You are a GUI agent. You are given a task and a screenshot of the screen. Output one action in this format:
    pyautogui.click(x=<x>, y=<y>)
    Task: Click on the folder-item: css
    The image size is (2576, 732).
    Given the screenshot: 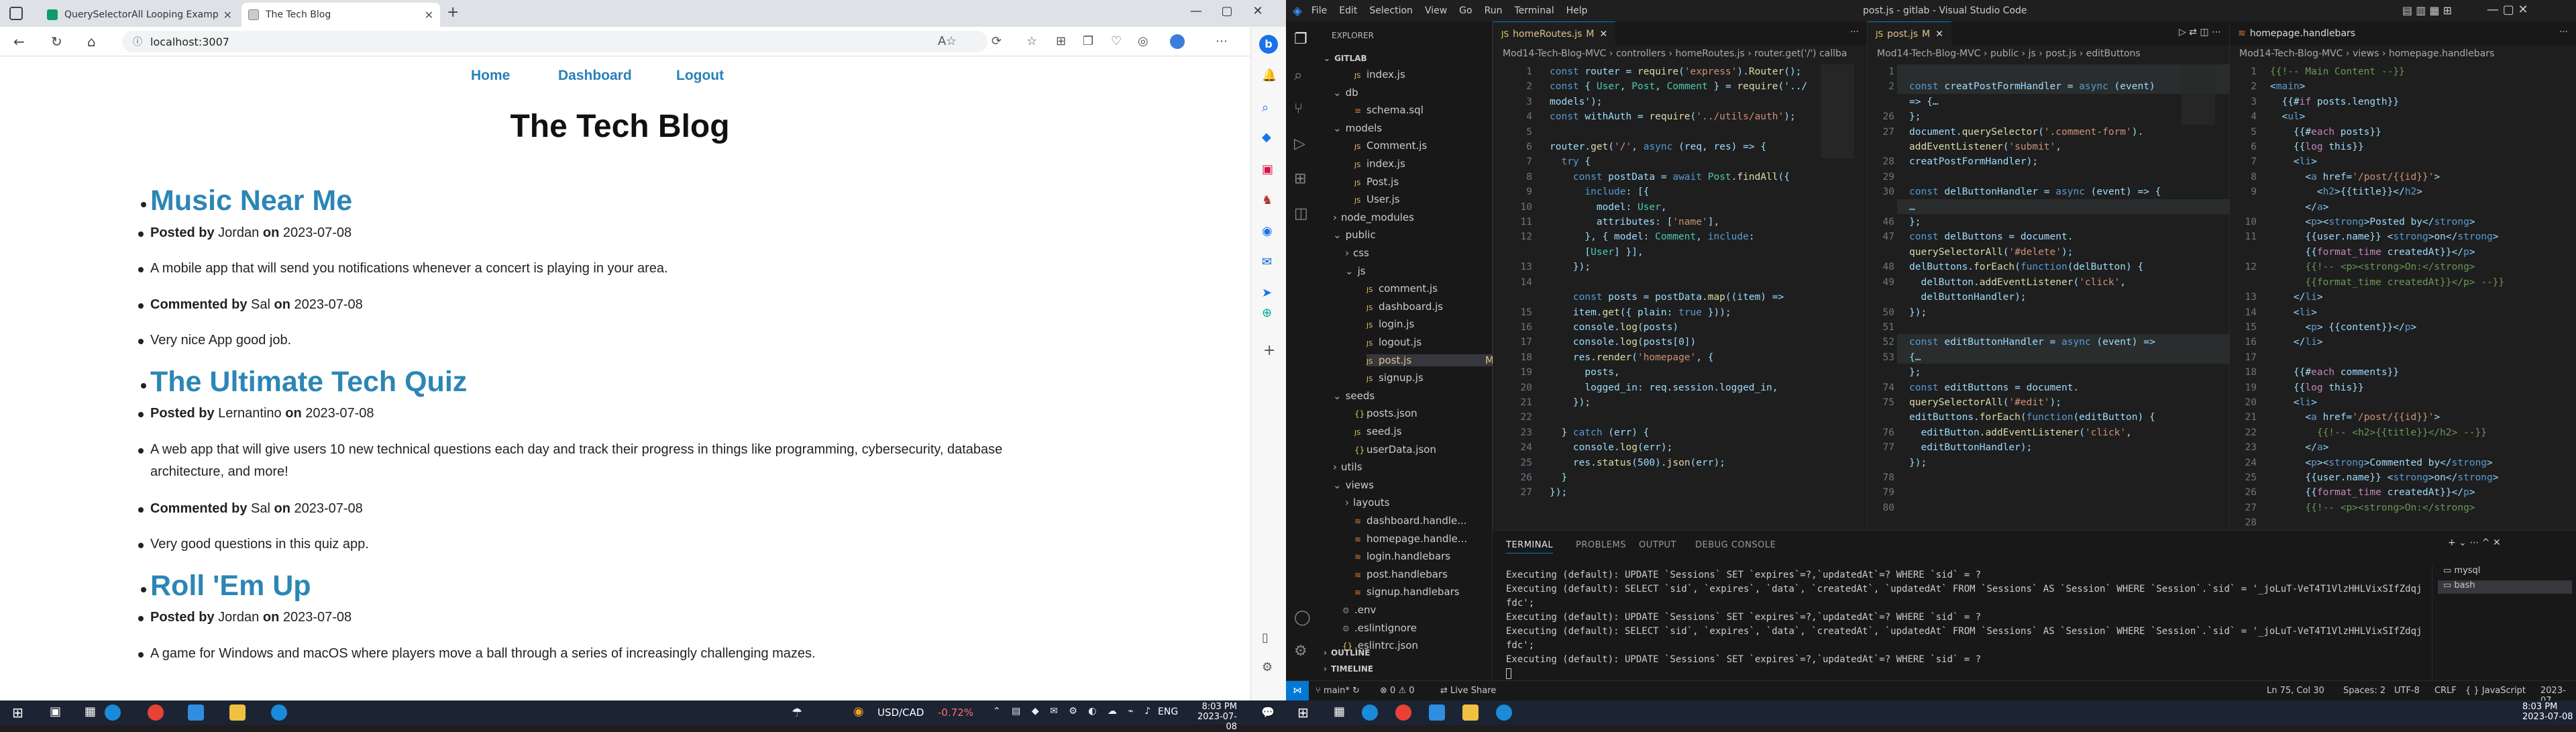 What is the action you would take?
    pyautogui.click(x=1357, y=253)
    